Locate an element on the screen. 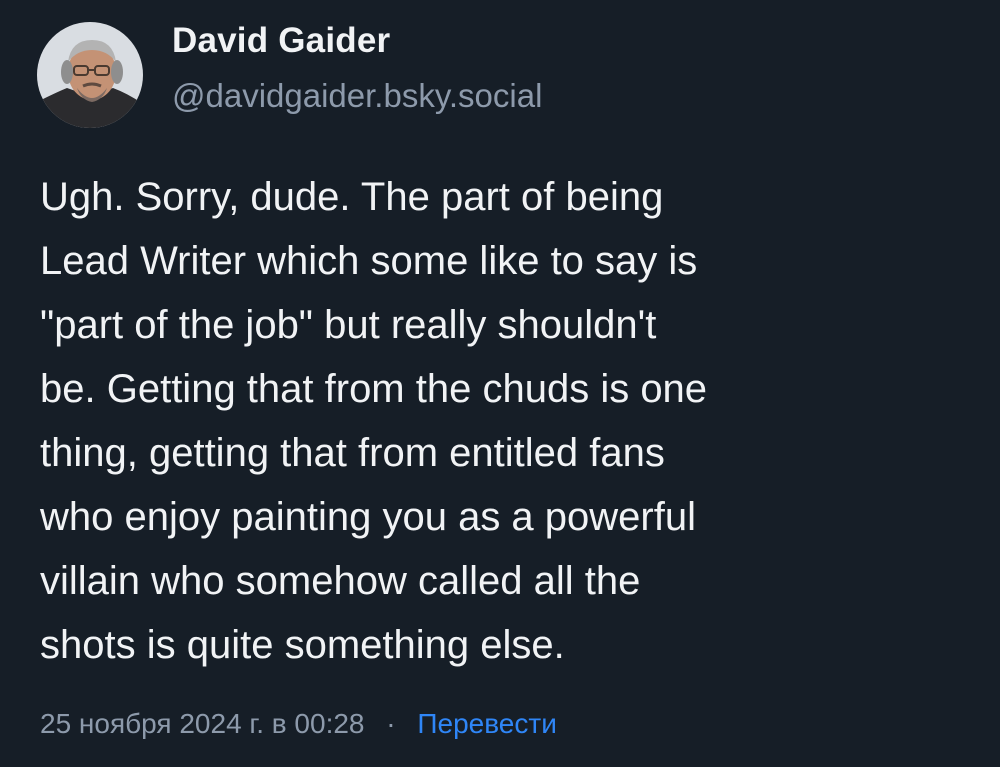 Image resolution: width=1000 pixels, height=767 pixels. author-handle: @davidgaider.bsky.social is located at coordinates (357, 96).